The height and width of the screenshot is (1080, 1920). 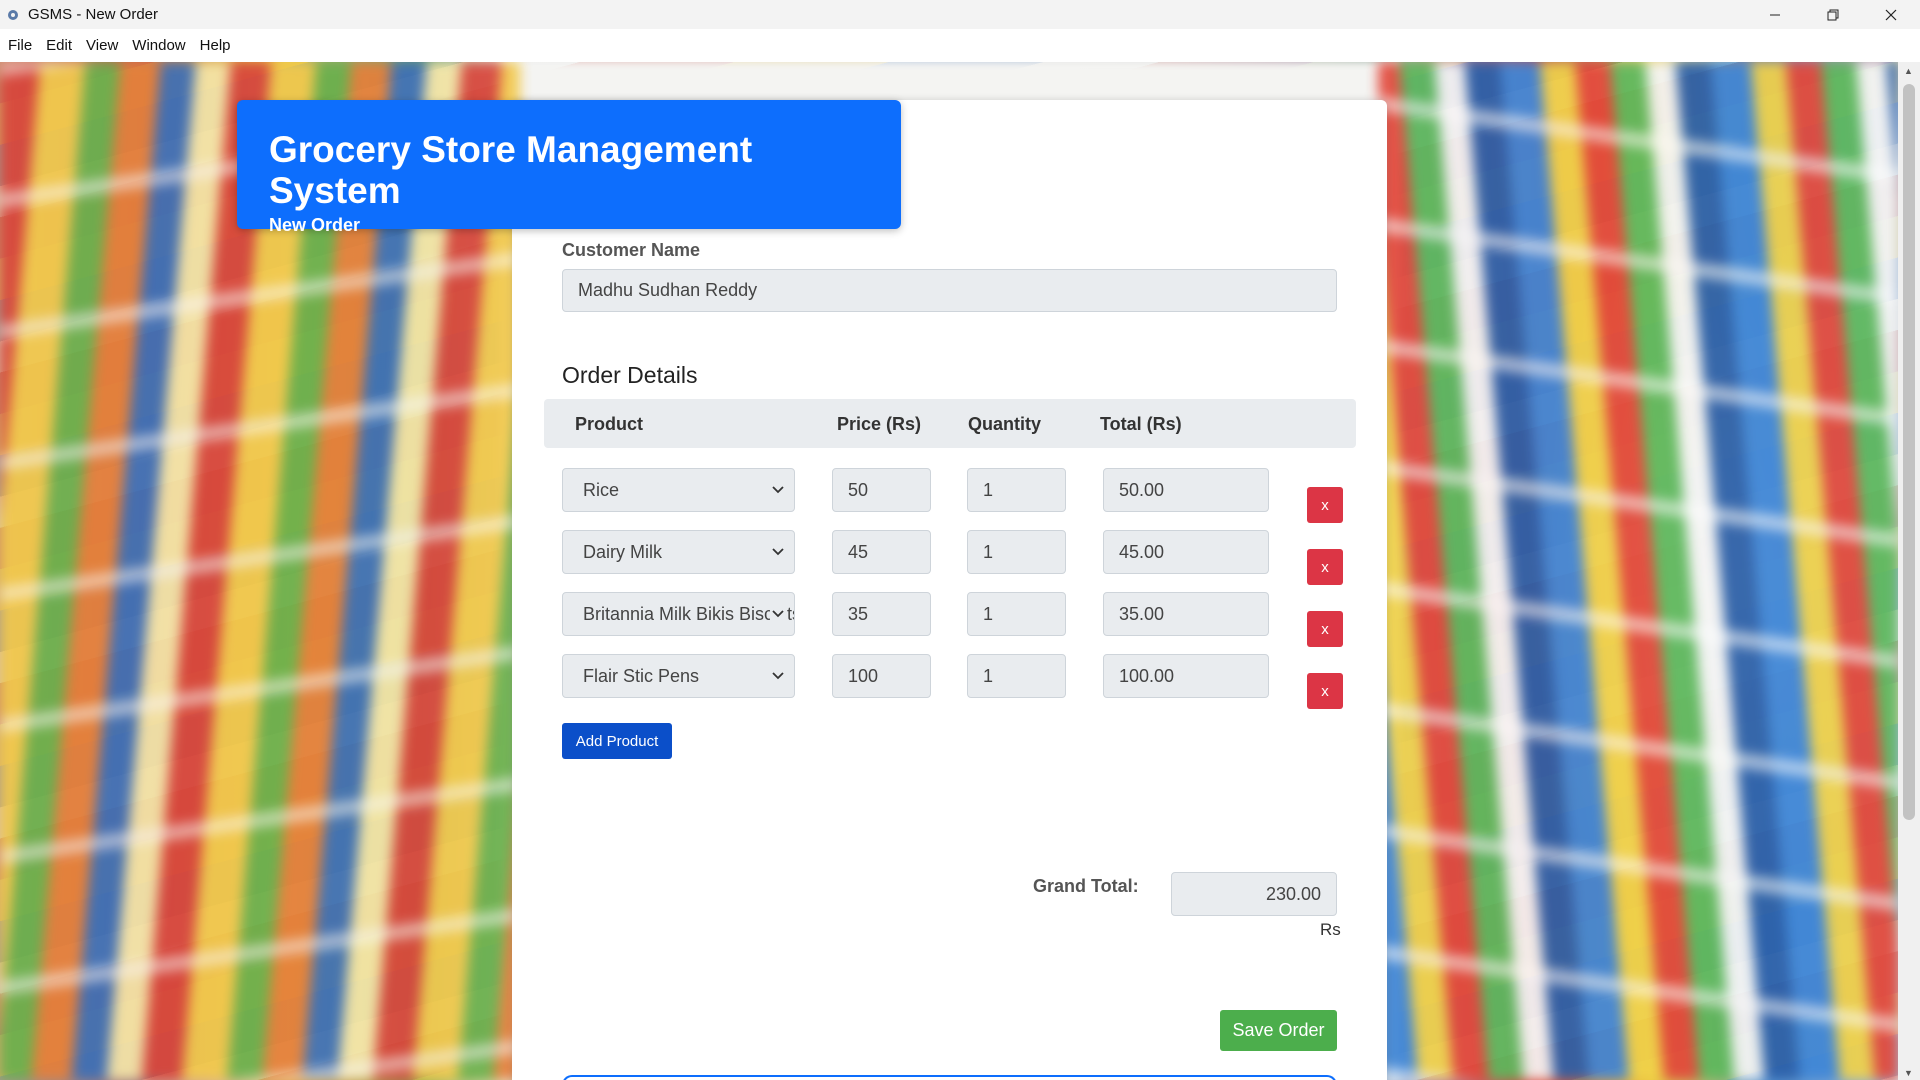 I want to click on close-icon, so click(x=1891, y=14).